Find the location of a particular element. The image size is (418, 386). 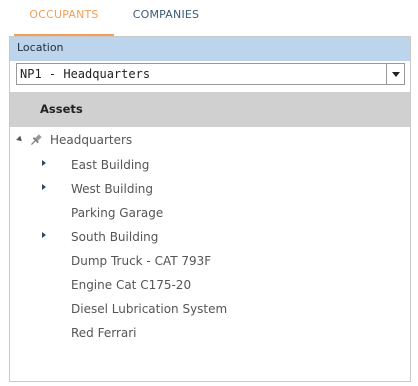

tree-expand-toggle-west-building is located at coordinates (44, 187).